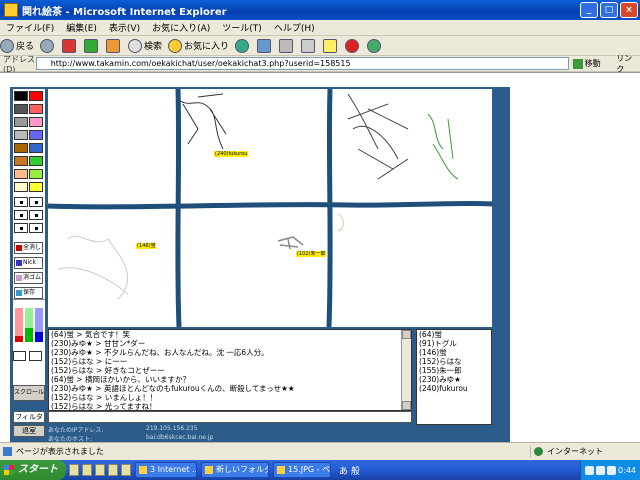 This screenshot has height=480, width=640. I want to click on user-list-item: (240)fukurou, so click(454, 388).